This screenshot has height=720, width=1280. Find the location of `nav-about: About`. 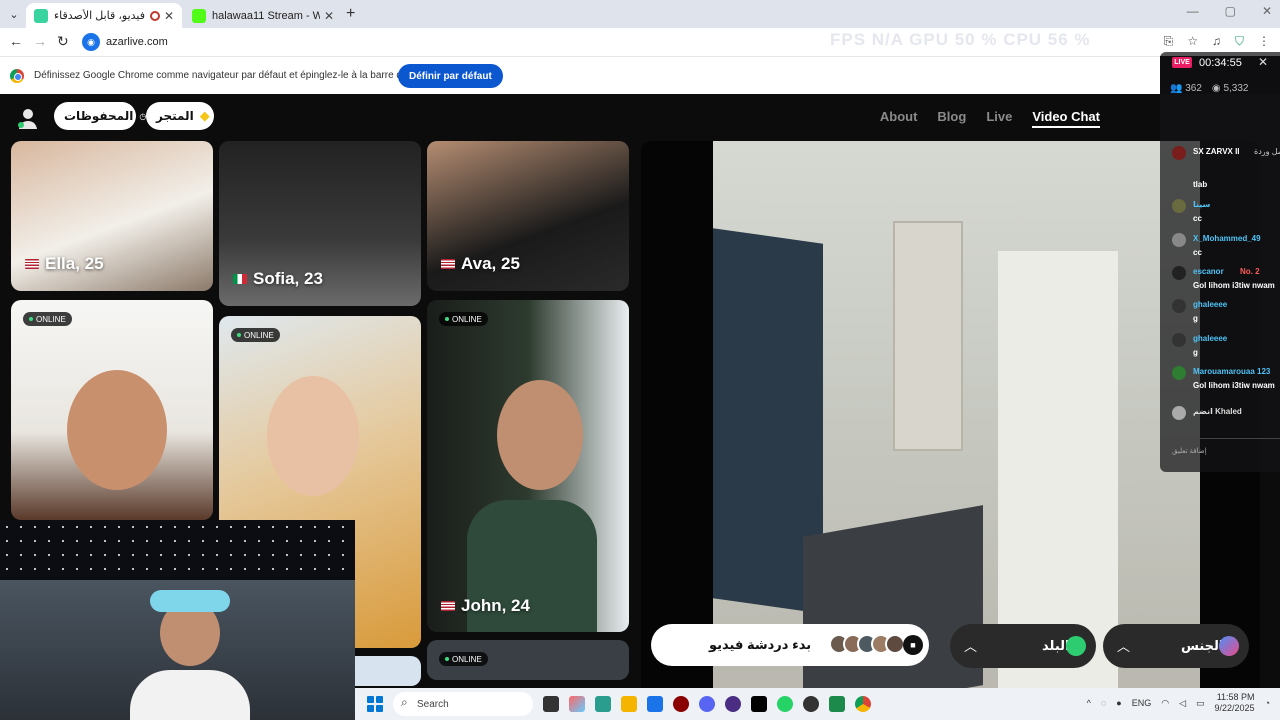

nav-about: About is located at coordinates (899, 118).